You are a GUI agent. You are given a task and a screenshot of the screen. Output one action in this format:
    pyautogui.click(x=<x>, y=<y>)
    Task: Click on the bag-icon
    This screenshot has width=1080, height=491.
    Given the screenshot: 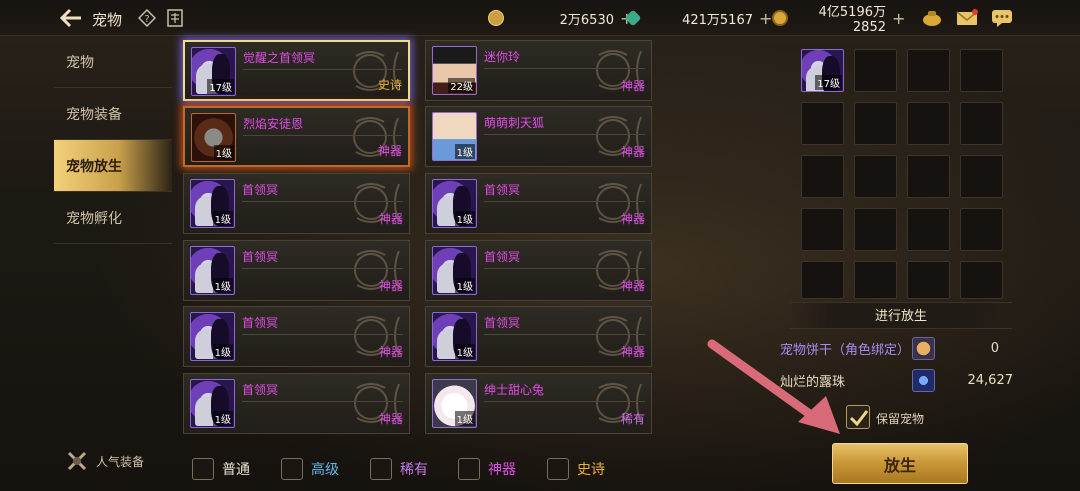 What is the action you would take?
    pyautogui.click(x=932, y=18)
    